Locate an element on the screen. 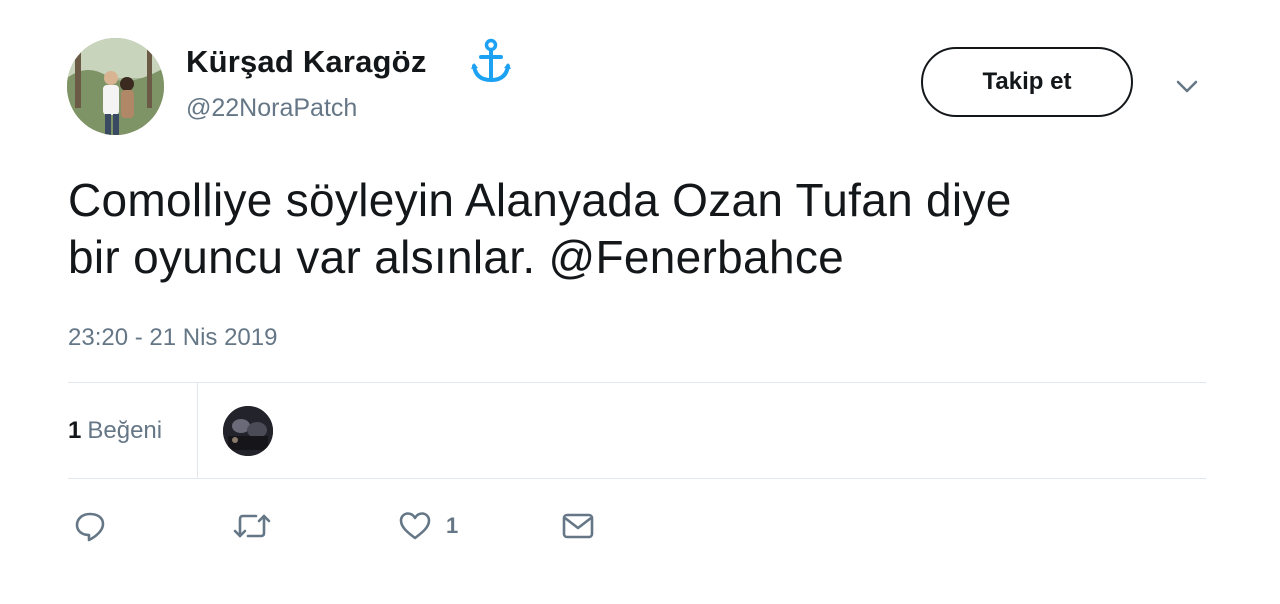 The width and height of the screenshot is (1280, 604). reply-icon is located at coordinates (90, 527).